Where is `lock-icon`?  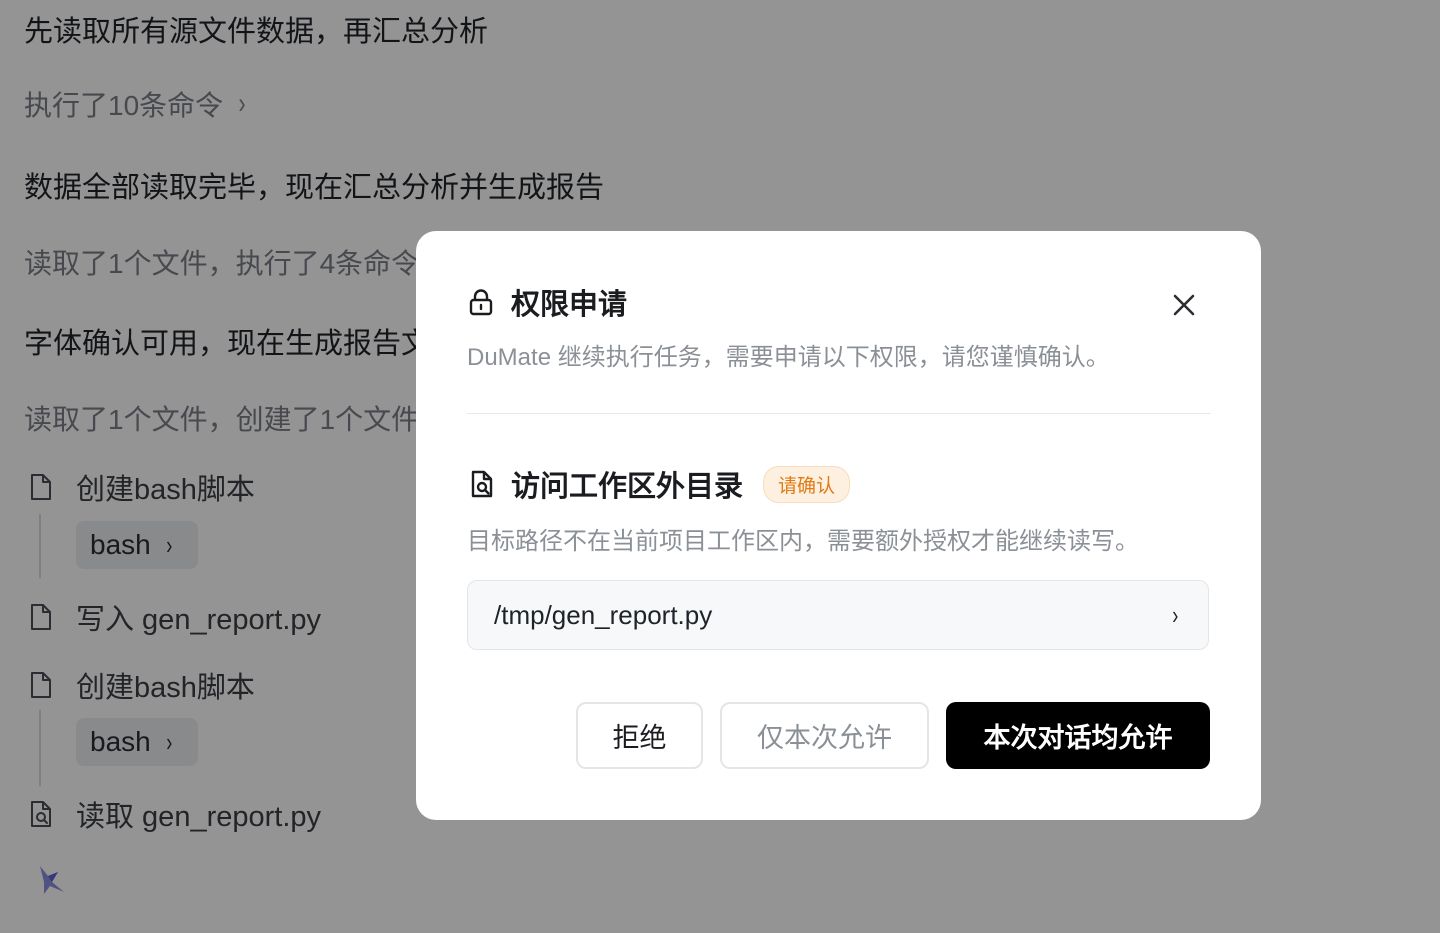 lock-icon is located at coordinates (481, 302).